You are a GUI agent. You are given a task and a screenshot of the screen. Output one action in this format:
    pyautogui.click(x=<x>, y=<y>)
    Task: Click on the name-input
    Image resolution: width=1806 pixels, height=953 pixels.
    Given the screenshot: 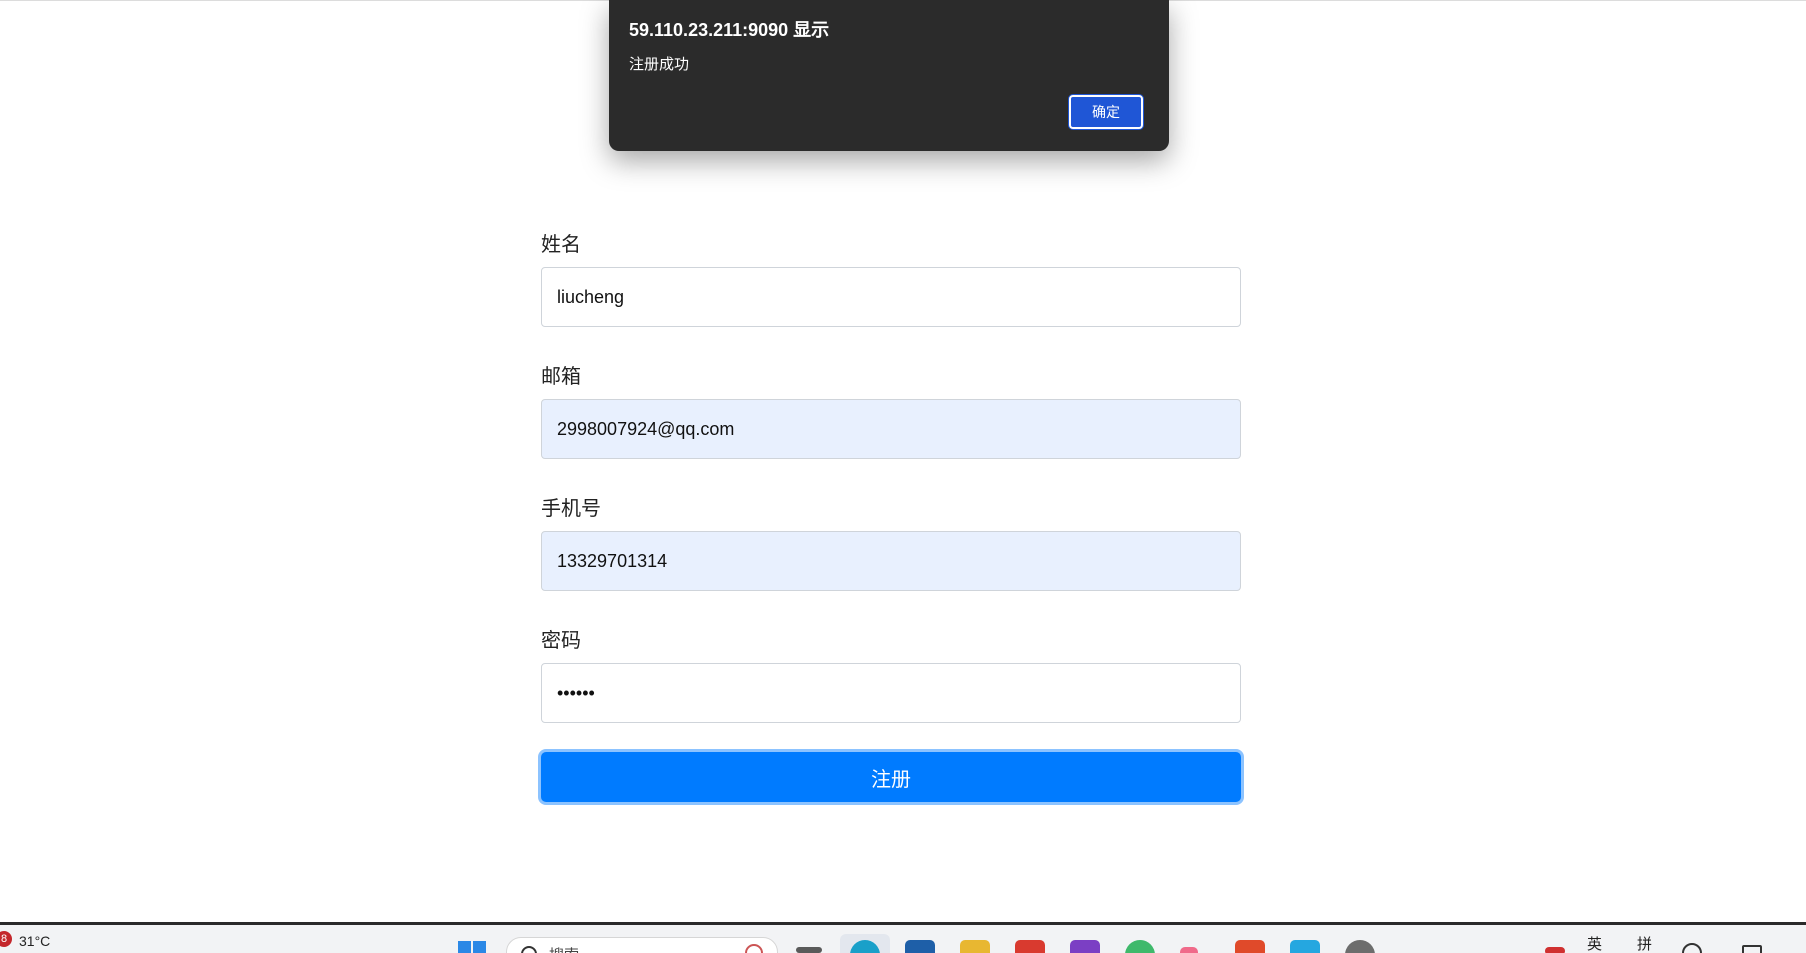 What is the action you would take?
    pyautogui.click(x=891, y=297)
    